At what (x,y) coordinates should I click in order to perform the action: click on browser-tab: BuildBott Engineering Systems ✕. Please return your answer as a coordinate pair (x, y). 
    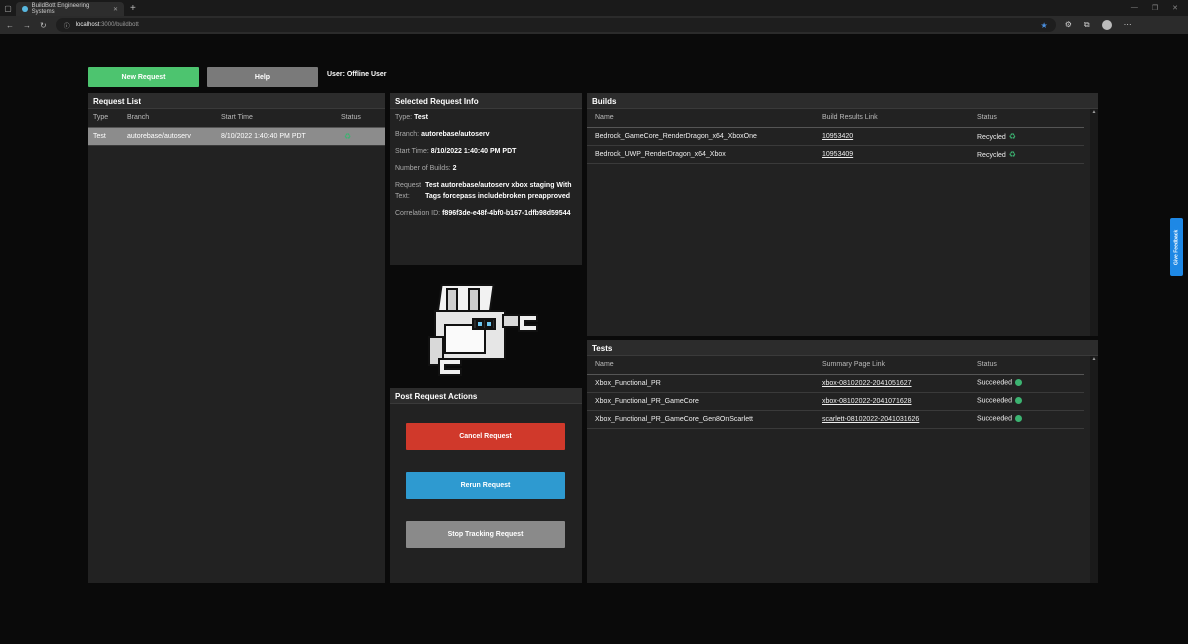
    Looking at the image, I should click on (70, 9).